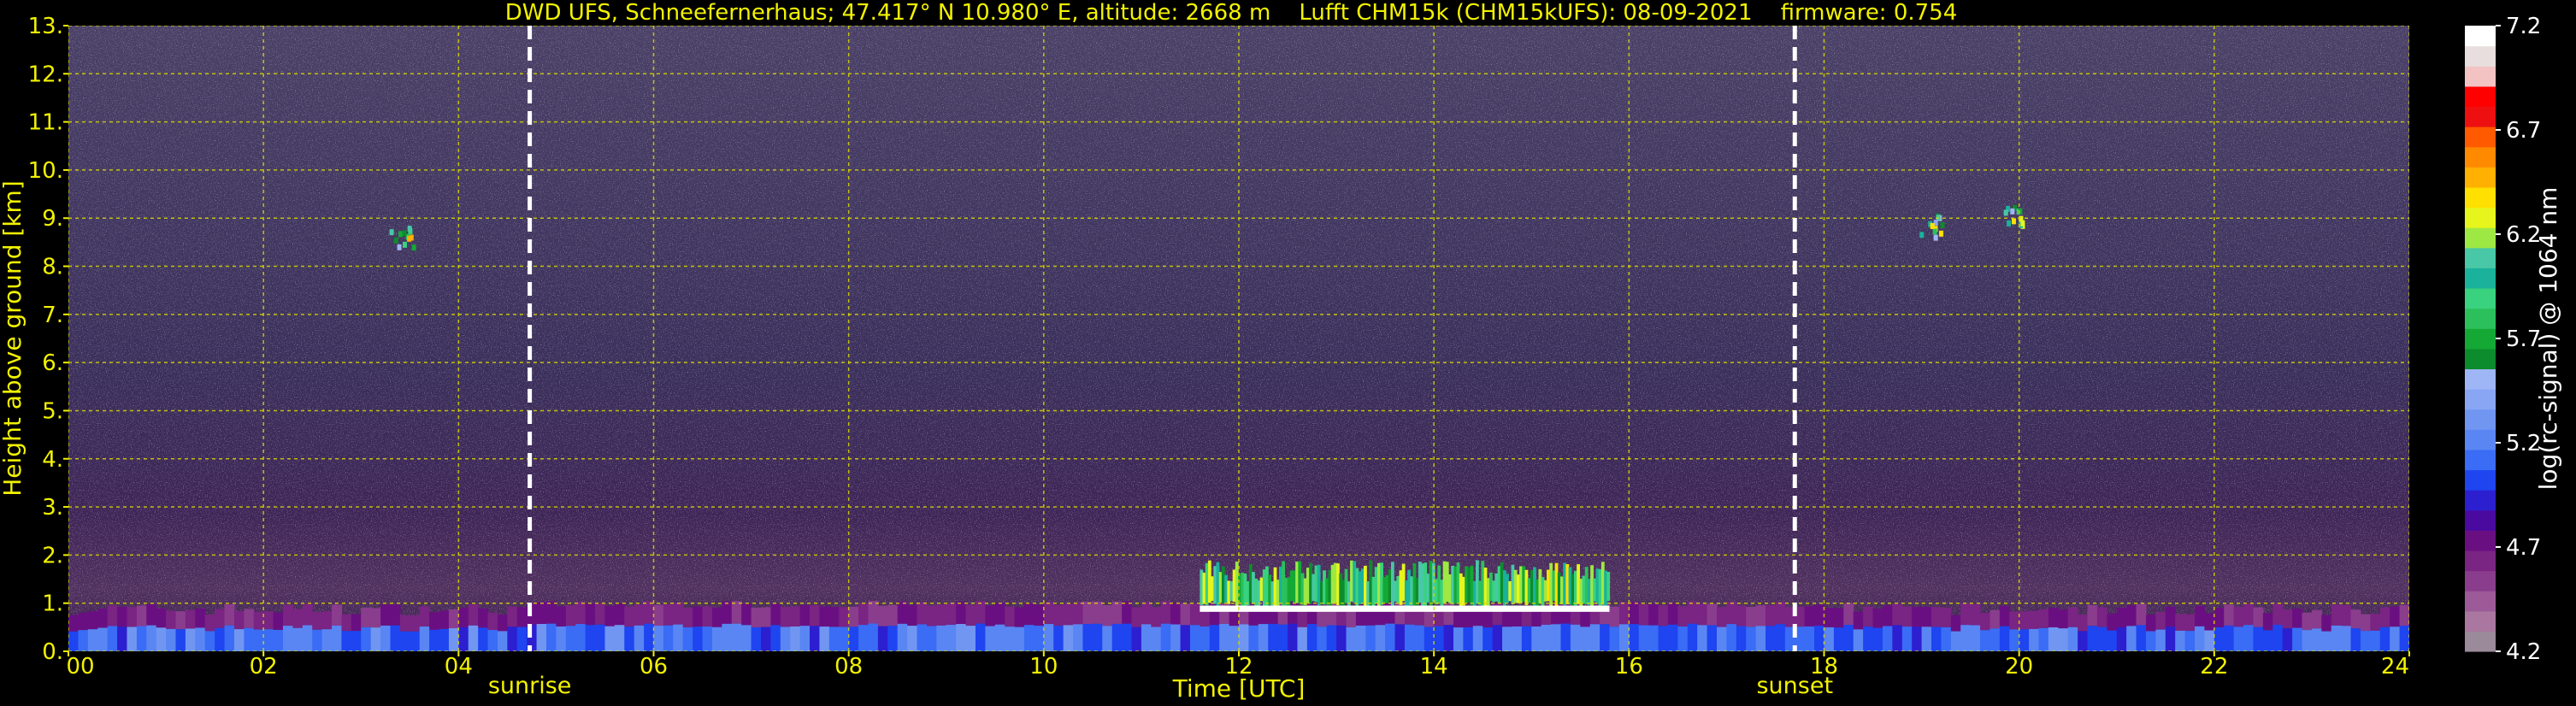 The image size is (2576, 706). What do you see at coordinates (459, 667) in the screenshot?
I see `x-tick-label: 04` at bounding box center [459, 667].